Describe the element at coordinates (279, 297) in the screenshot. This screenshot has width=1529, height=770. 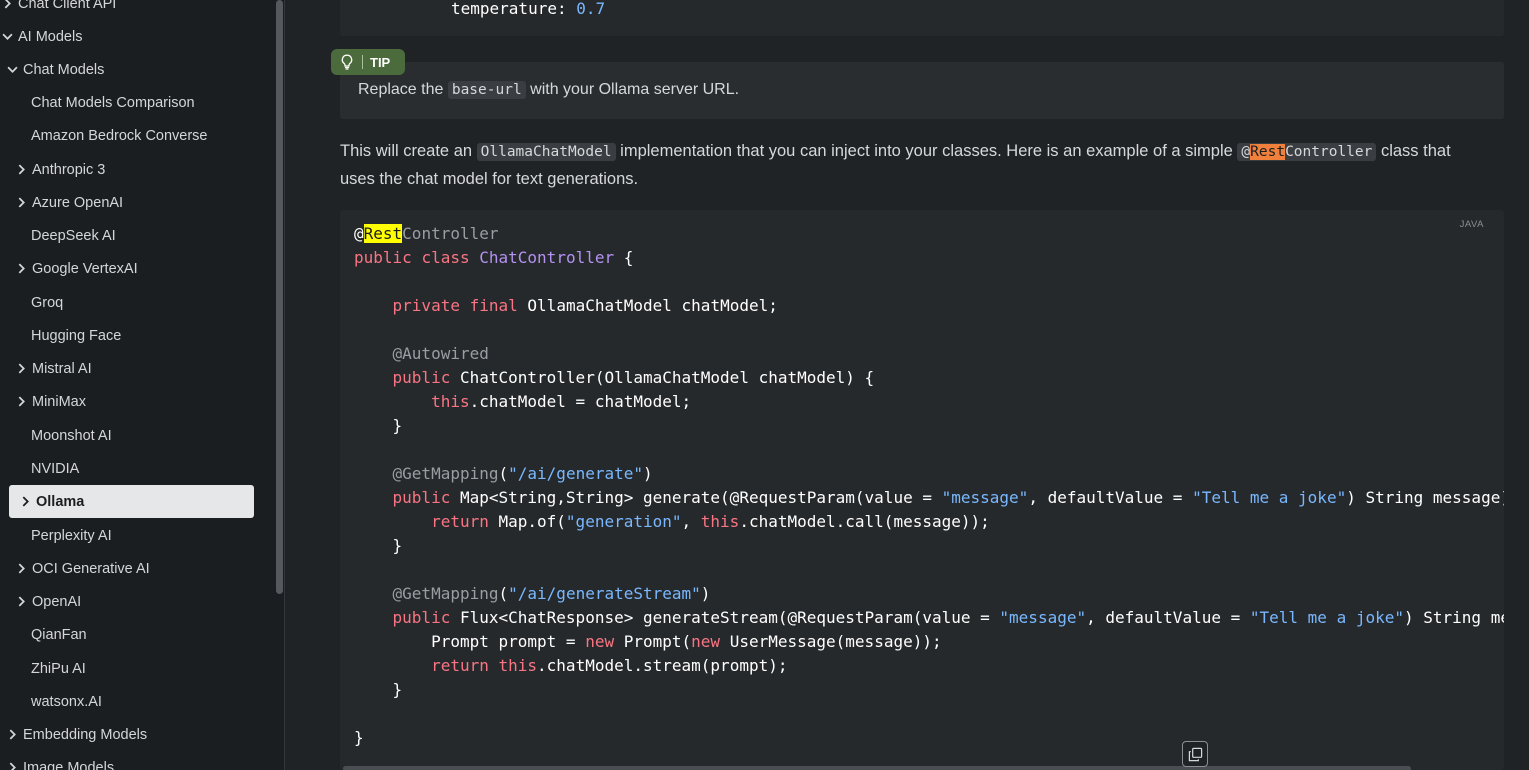
I see `sidebar-scrollbar` at that location.